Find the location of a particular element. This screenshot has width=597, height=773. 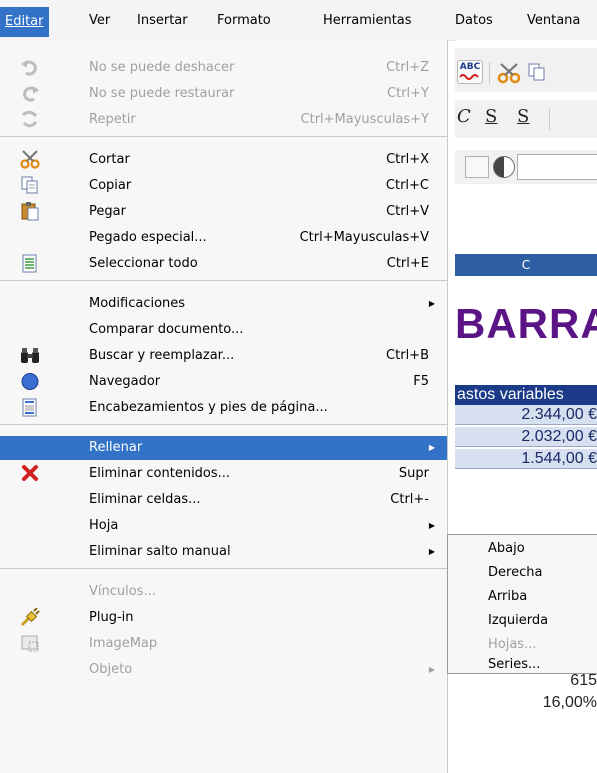

redo-icon is located at coordinates (31, 94).